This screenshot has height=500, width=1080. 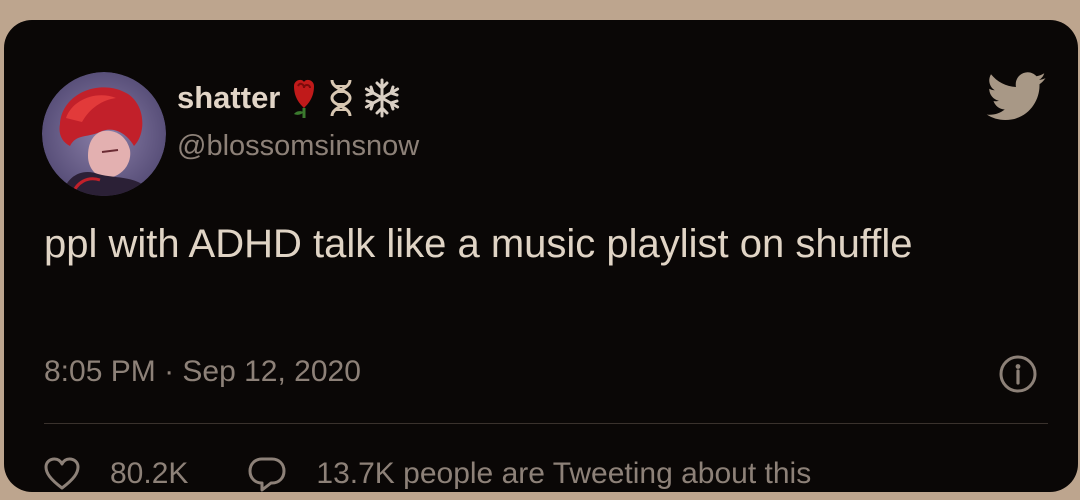 I want to click on twitter-bird-icon, so click(x=1017, y=97).